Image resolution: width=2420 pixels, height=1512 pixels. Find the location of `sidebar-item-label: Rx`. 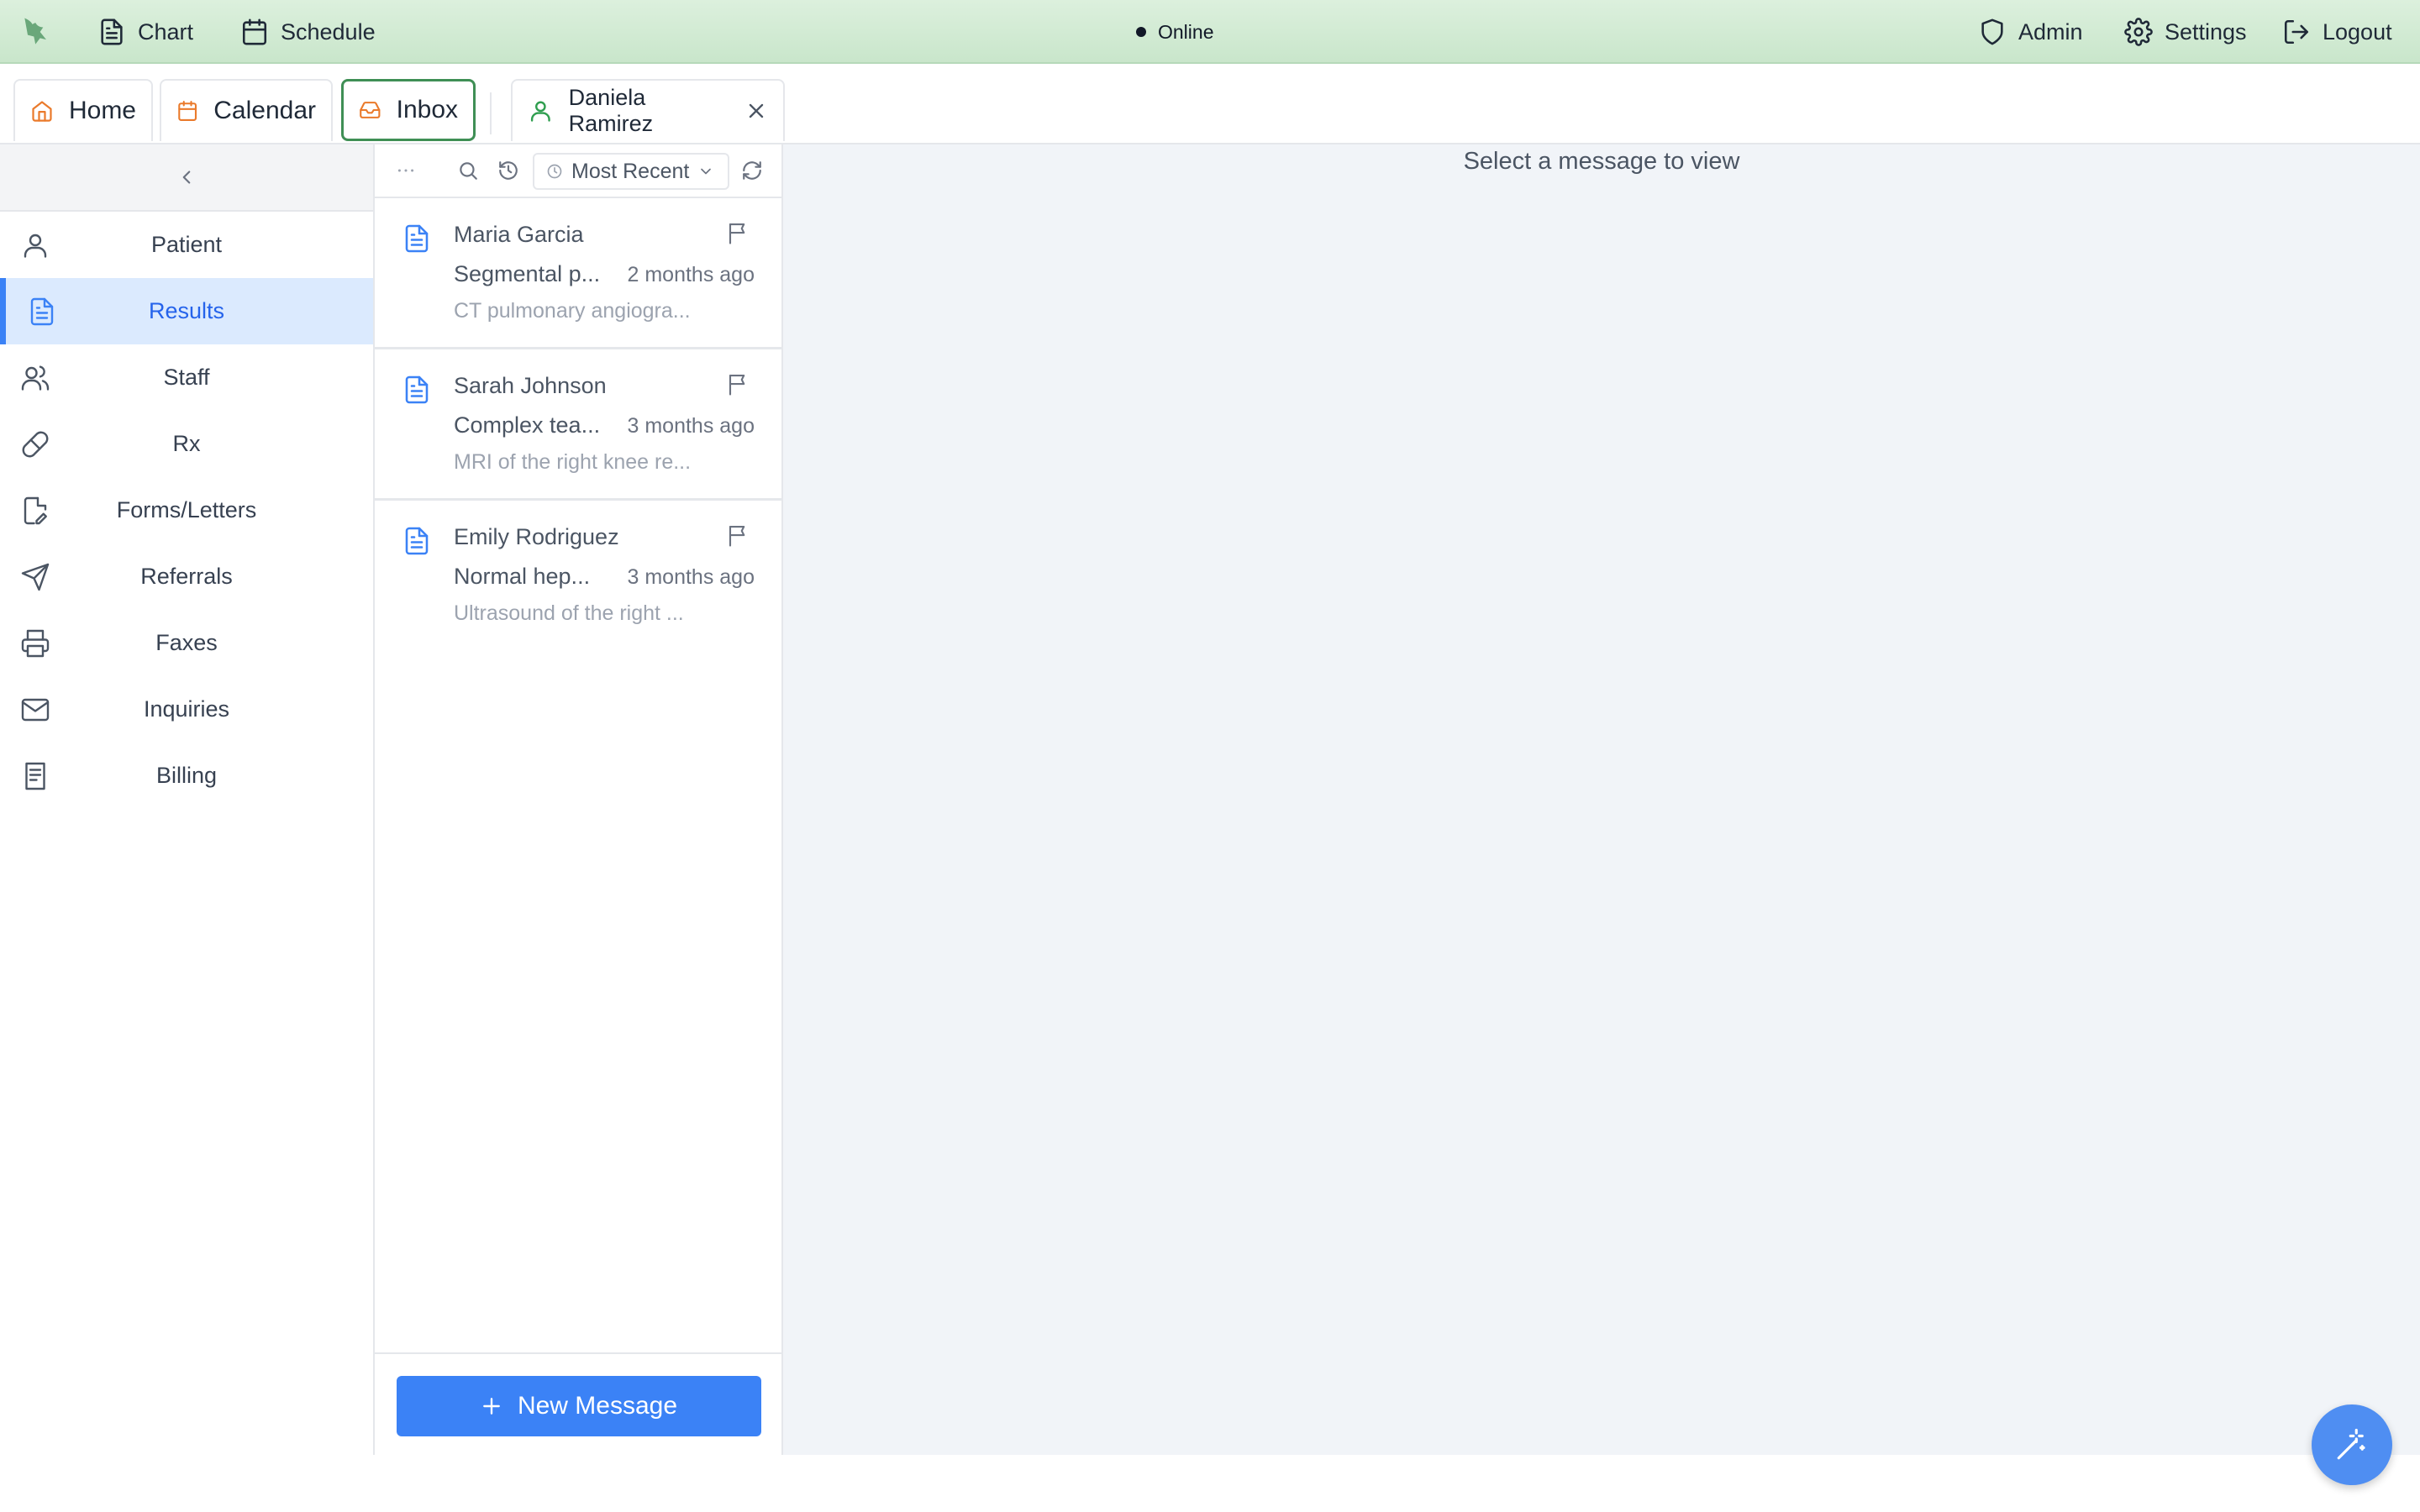

sidebar-item-label: Rx is located at coordinates (187, 443).